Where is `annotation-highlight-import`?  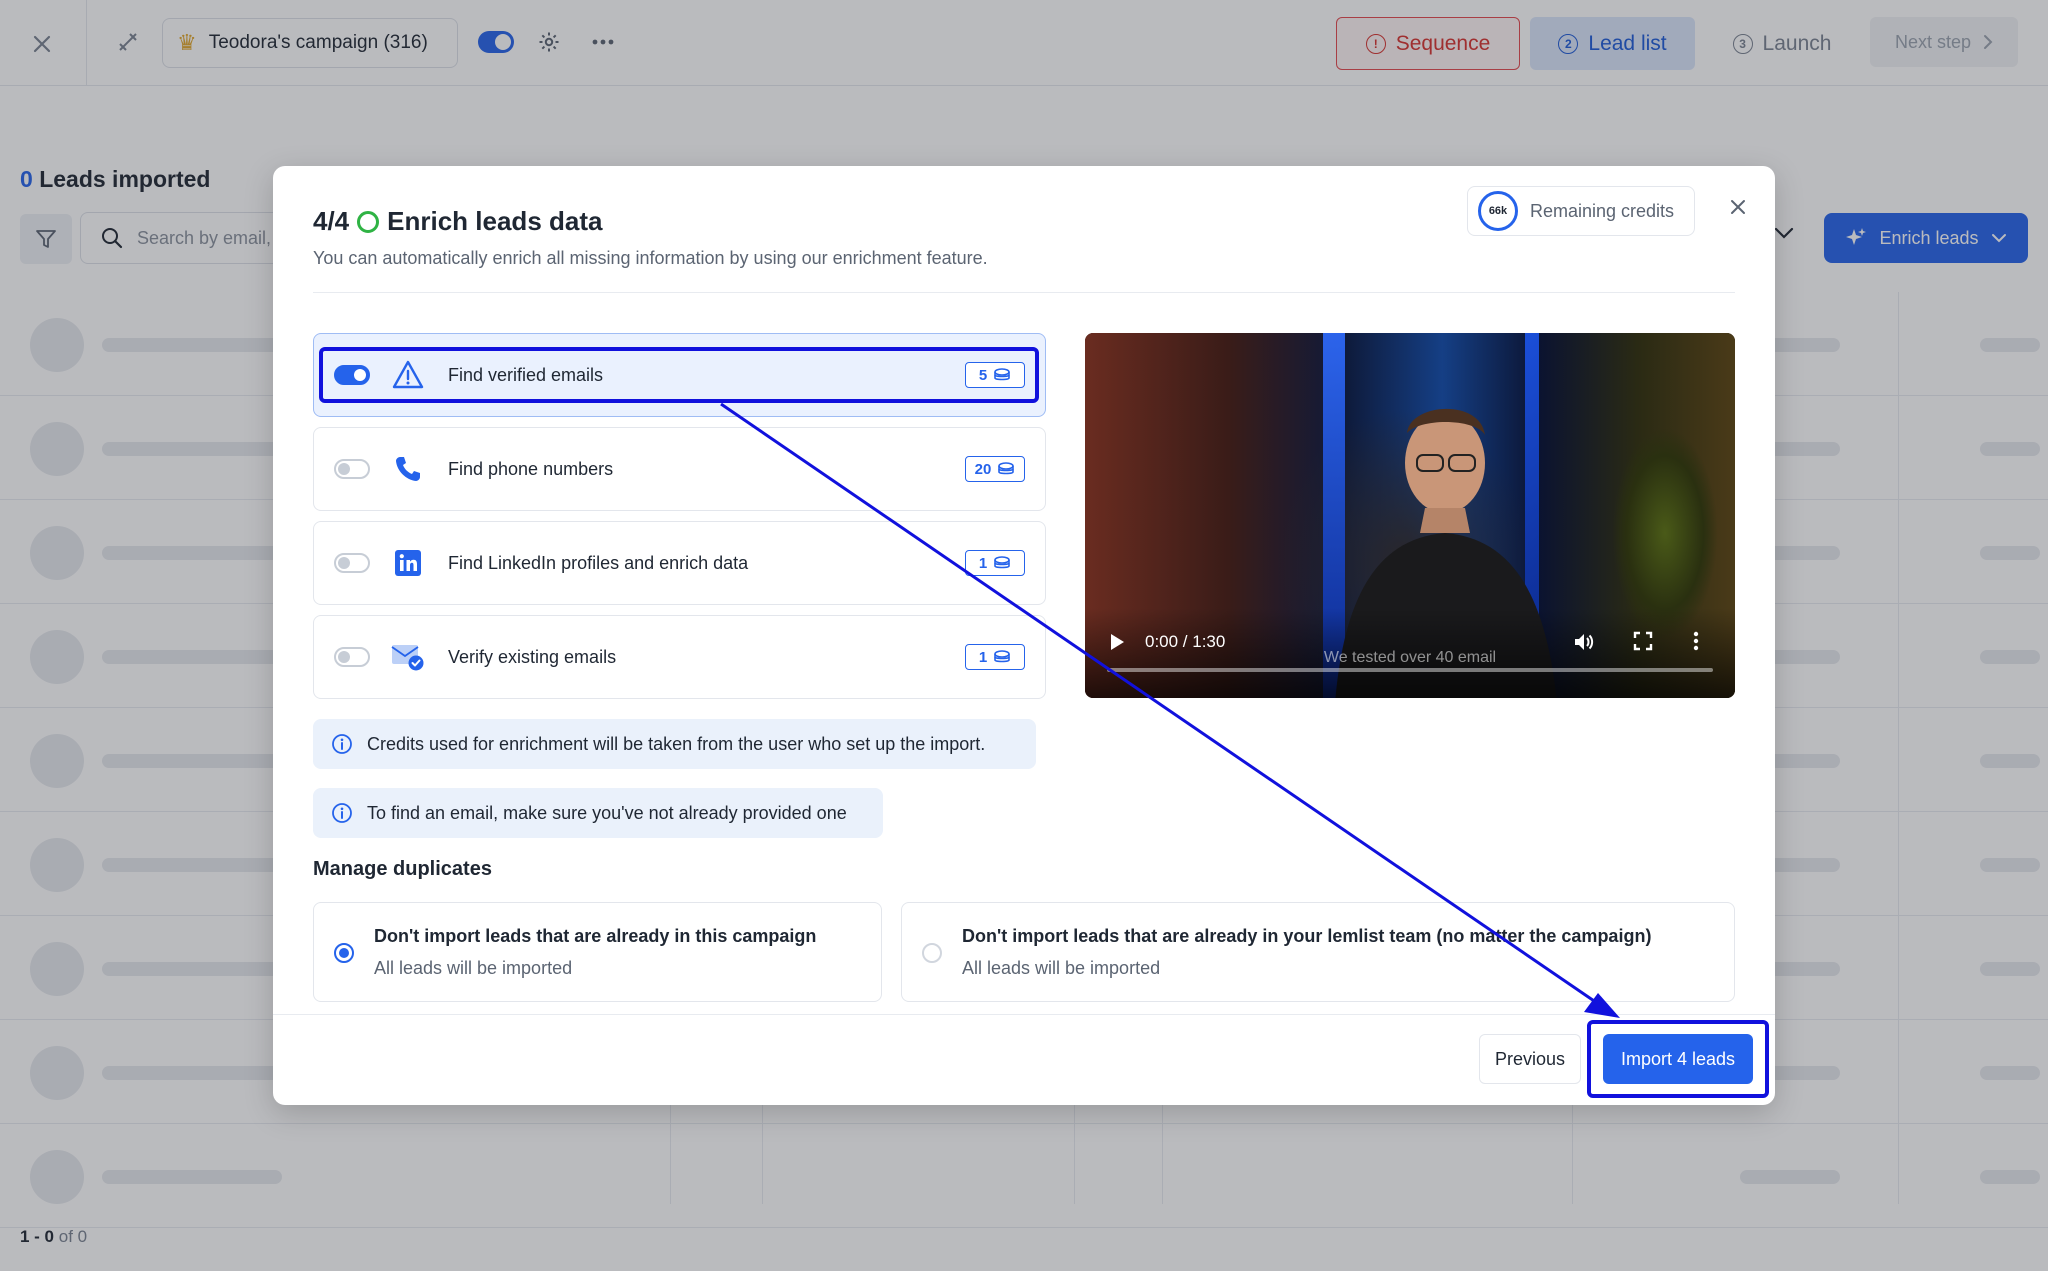
annotation-highlight-import is located at coordinates (1678, 1059).